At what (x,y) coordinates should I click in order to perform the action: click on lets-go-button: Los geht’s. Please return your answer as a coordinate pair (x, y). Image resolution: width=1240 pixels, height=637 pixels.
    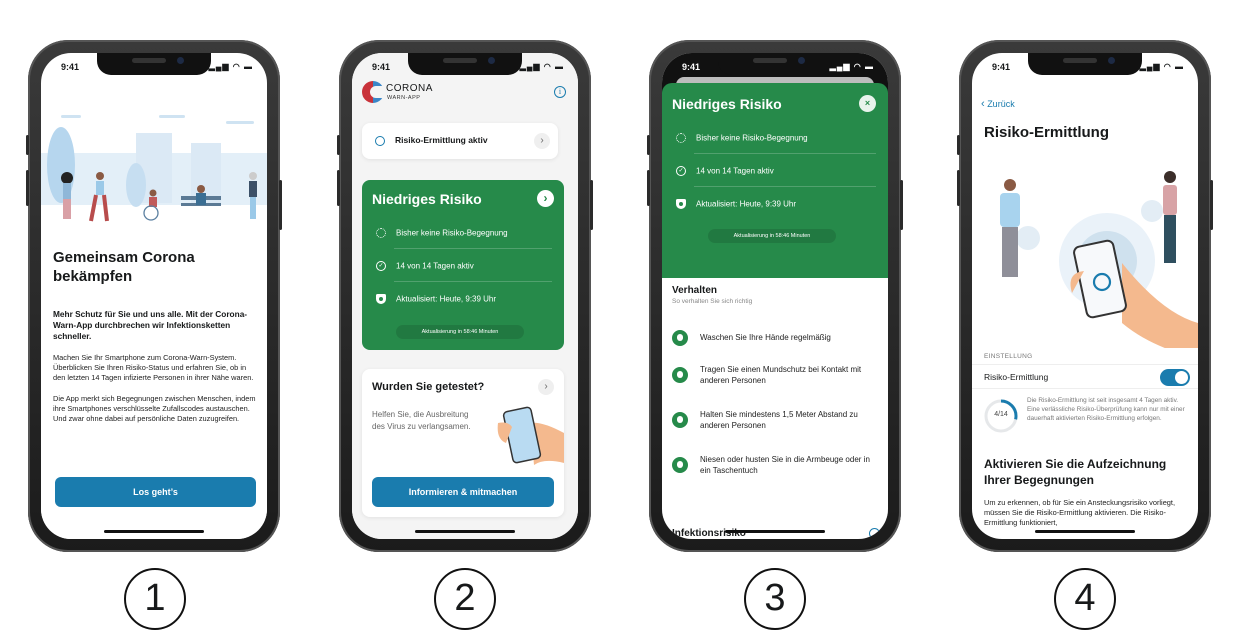
    Looking at the image, I should click on (155, 492).